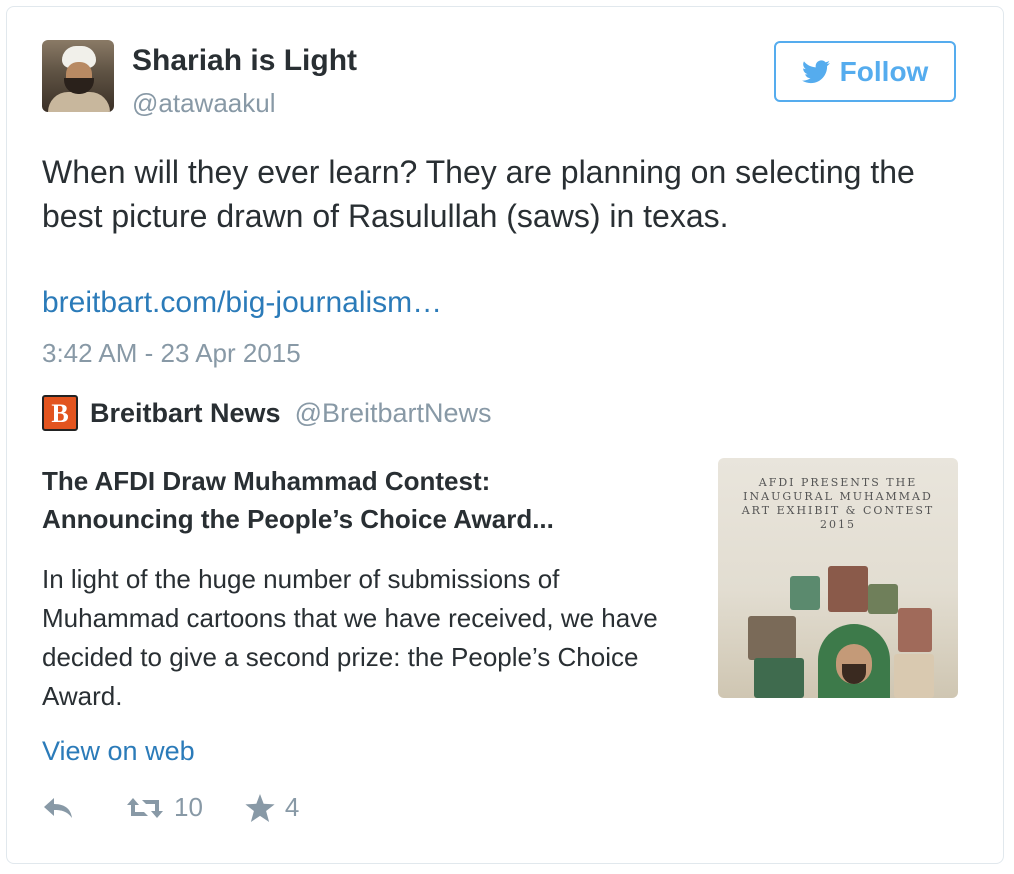 This screenshot has height=874, width=1014. What do you see at coordinates (260, 807) in the screenshot?
I see `star-icon` at bounding box center [260, 807].